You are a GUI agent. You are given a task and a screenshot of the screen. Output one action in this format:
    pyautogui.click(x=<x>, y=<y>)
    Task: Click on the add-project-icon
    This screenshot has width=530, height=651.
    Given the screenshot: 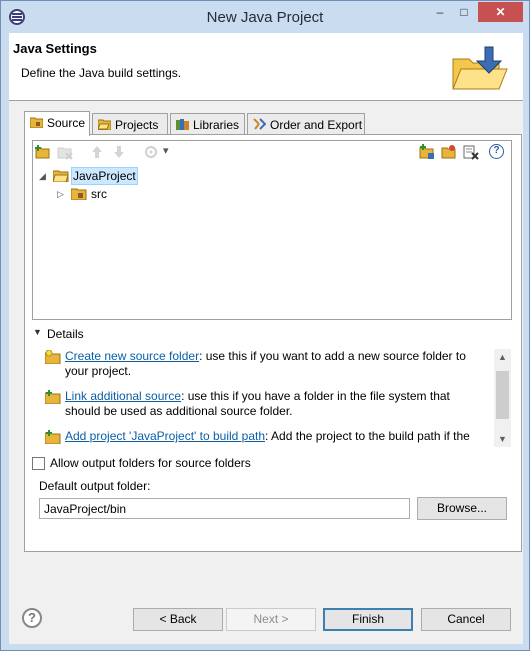 What is the action you would take?
    pyautogui.click(x=53, y=437)
    